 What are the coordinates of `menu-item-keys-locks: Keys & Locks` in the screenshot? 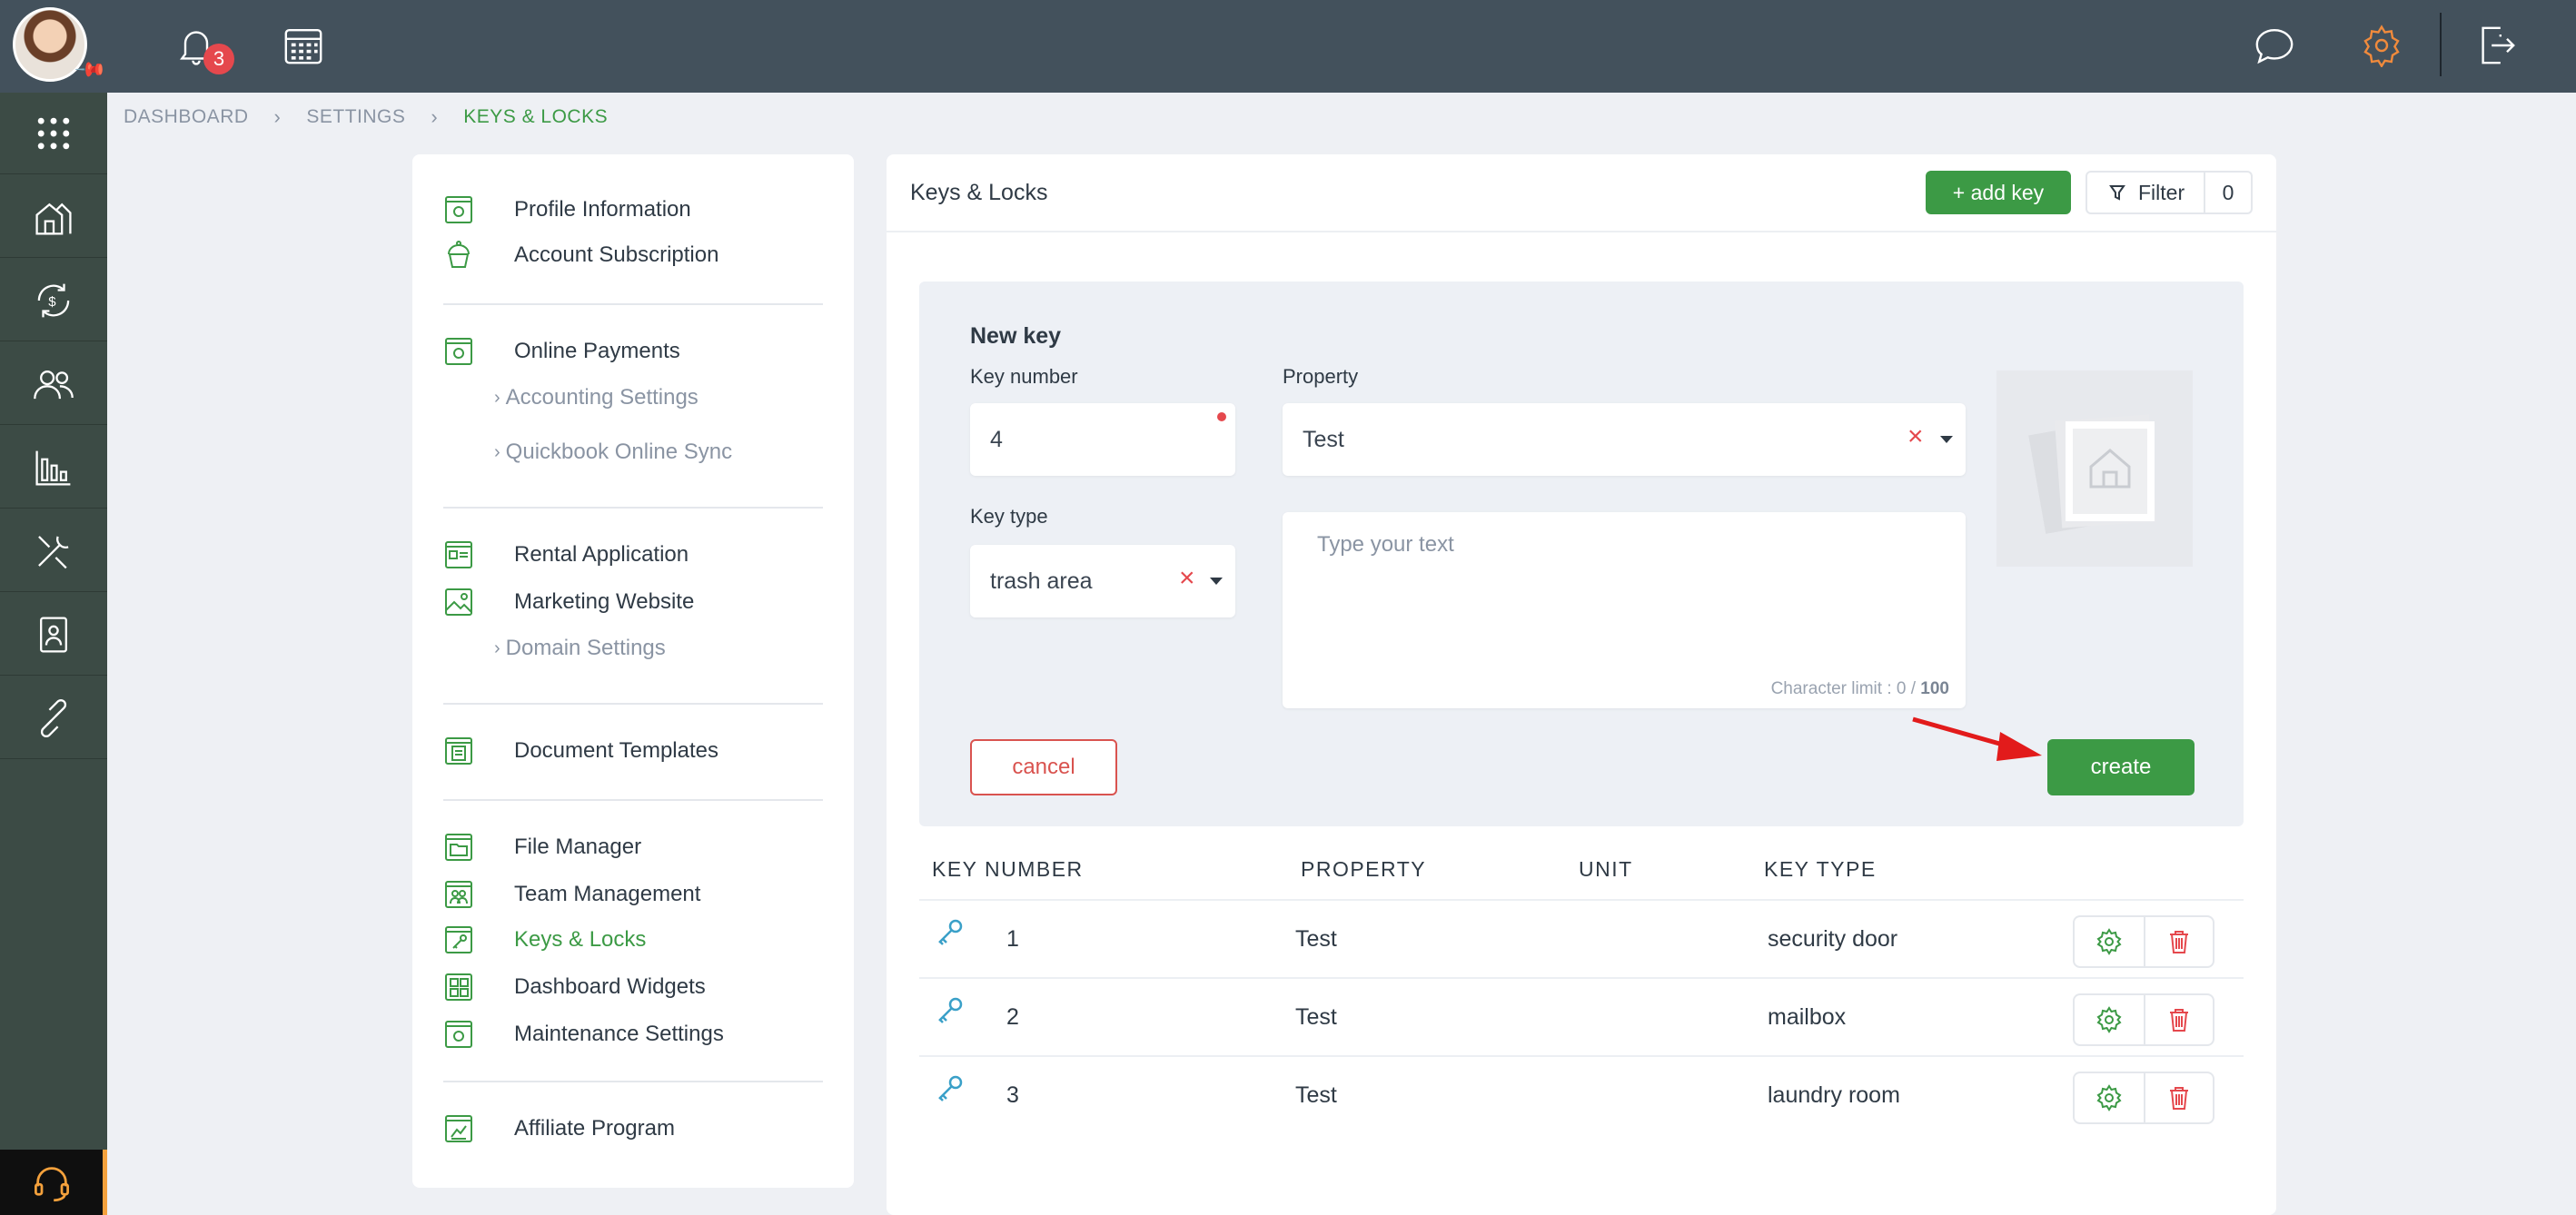 It's located at (544, 939).